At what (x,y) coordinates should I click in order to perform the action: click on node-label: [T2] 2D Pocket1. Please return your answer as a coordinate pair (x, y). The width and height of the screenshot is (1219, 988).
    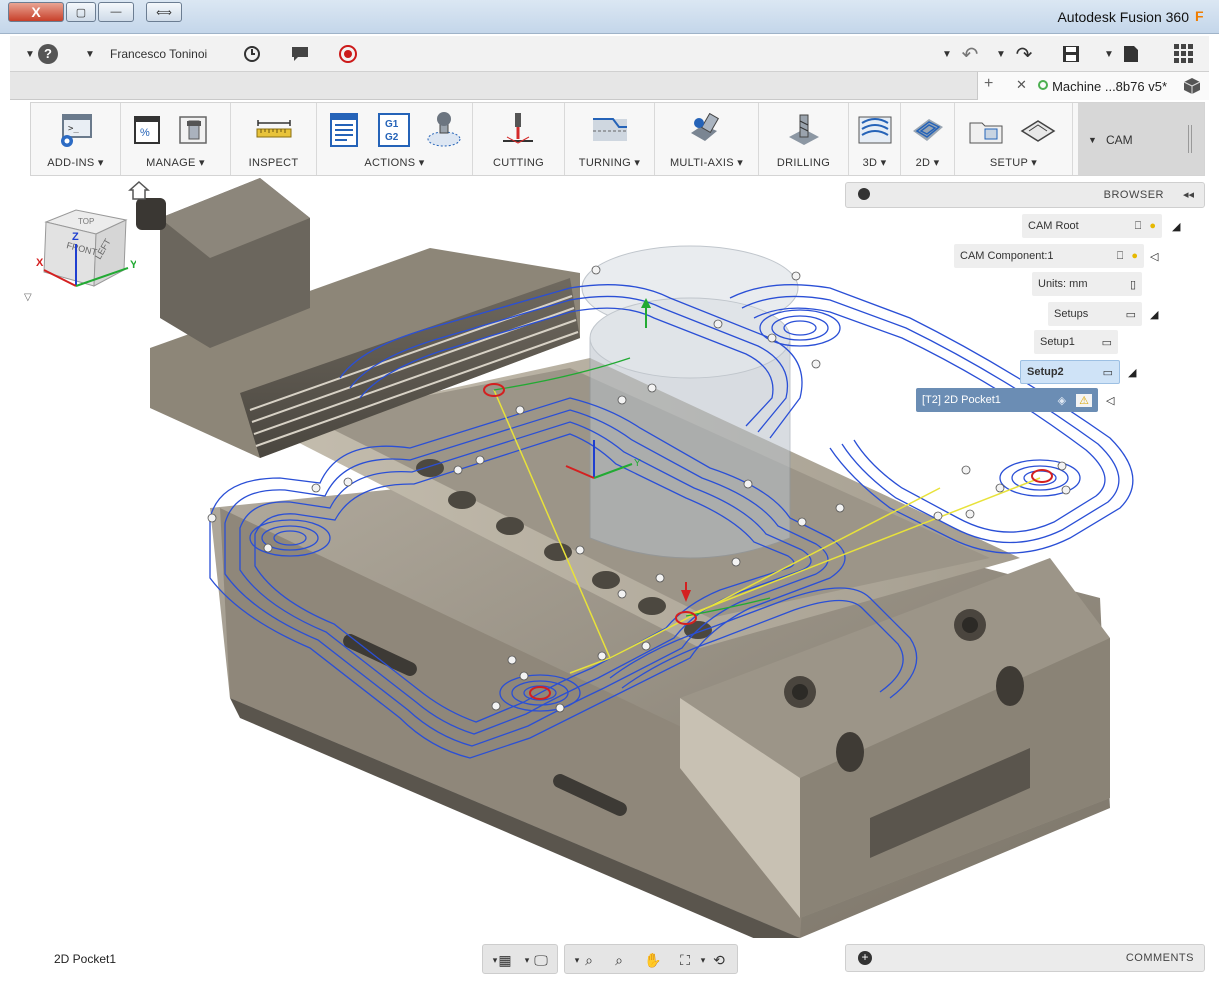
    Looking at the image, I should click on (961, 400).